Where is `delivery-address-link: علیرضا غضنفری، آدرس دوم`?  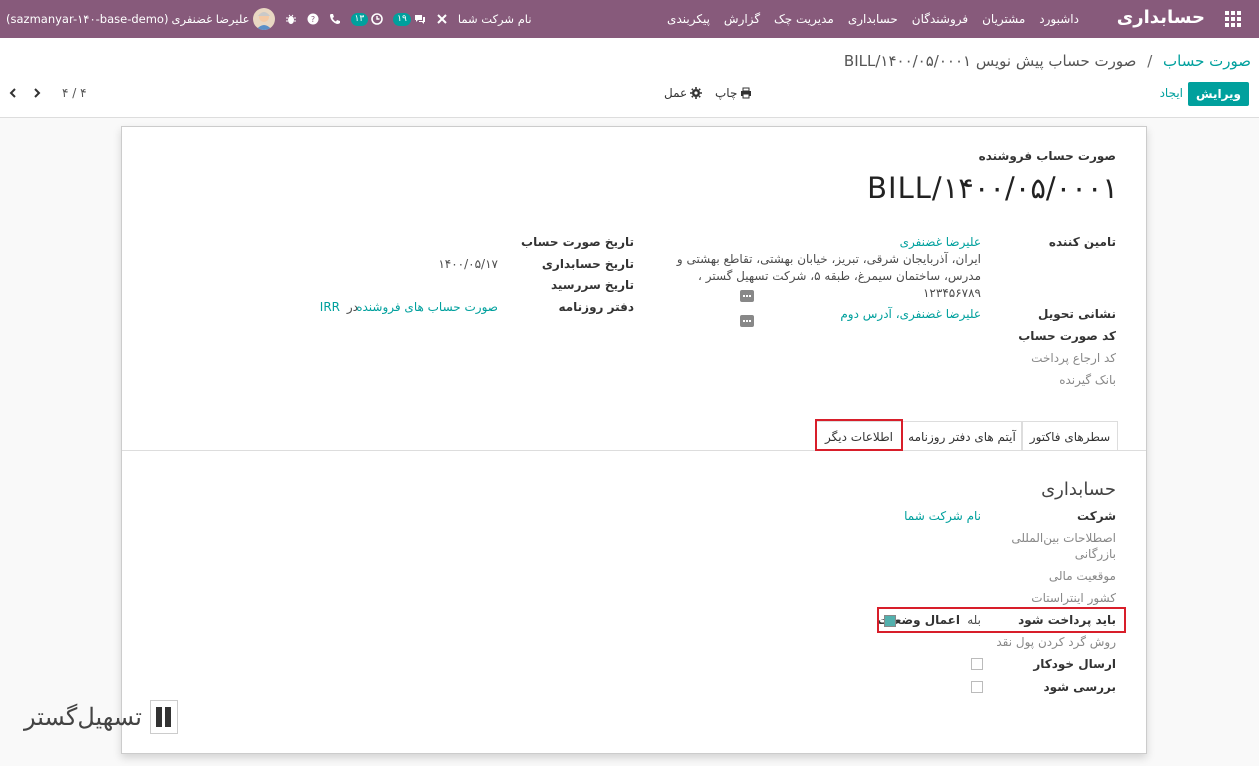
delivery-address-link: علیرضا غضنفری، آدرس دوم is located at coordinates (910, 314).